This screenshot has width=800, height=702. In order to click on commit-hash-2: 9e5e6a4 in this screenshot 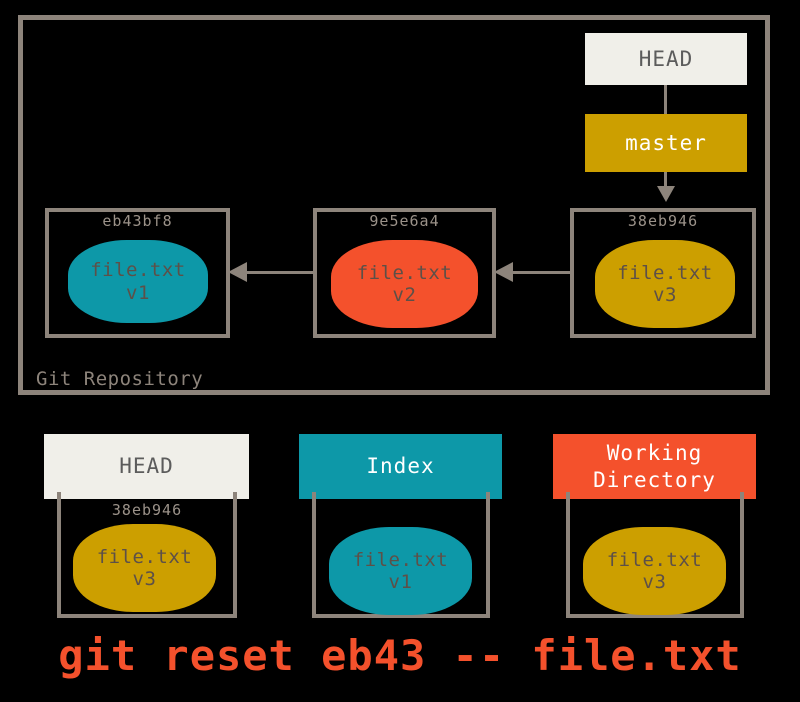, I will do `click(404, 221)`.